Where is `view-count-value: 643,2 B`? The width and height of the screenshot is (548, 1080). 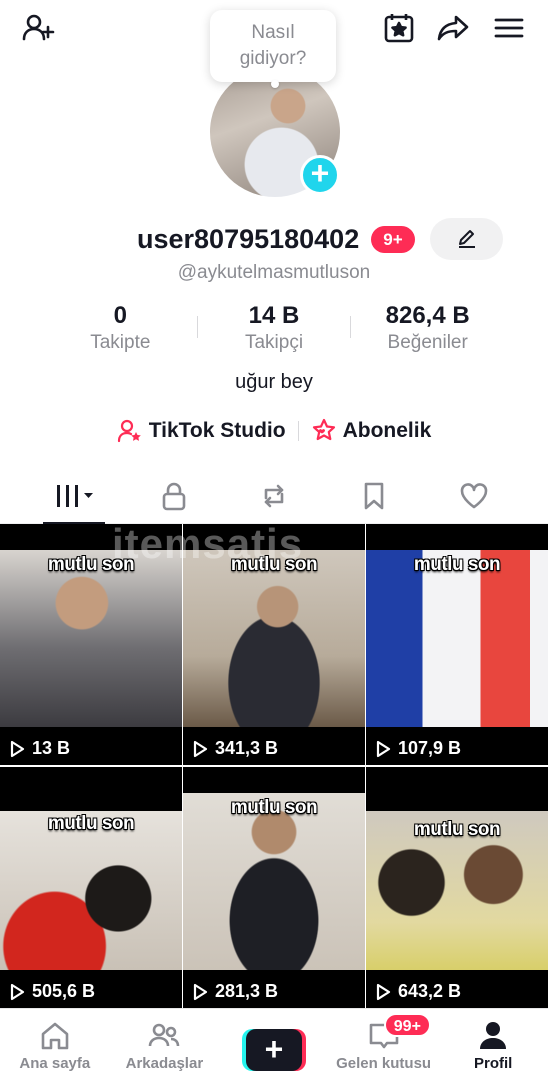
view-count-value: 643,2 B is located at coordinates (430, 991).